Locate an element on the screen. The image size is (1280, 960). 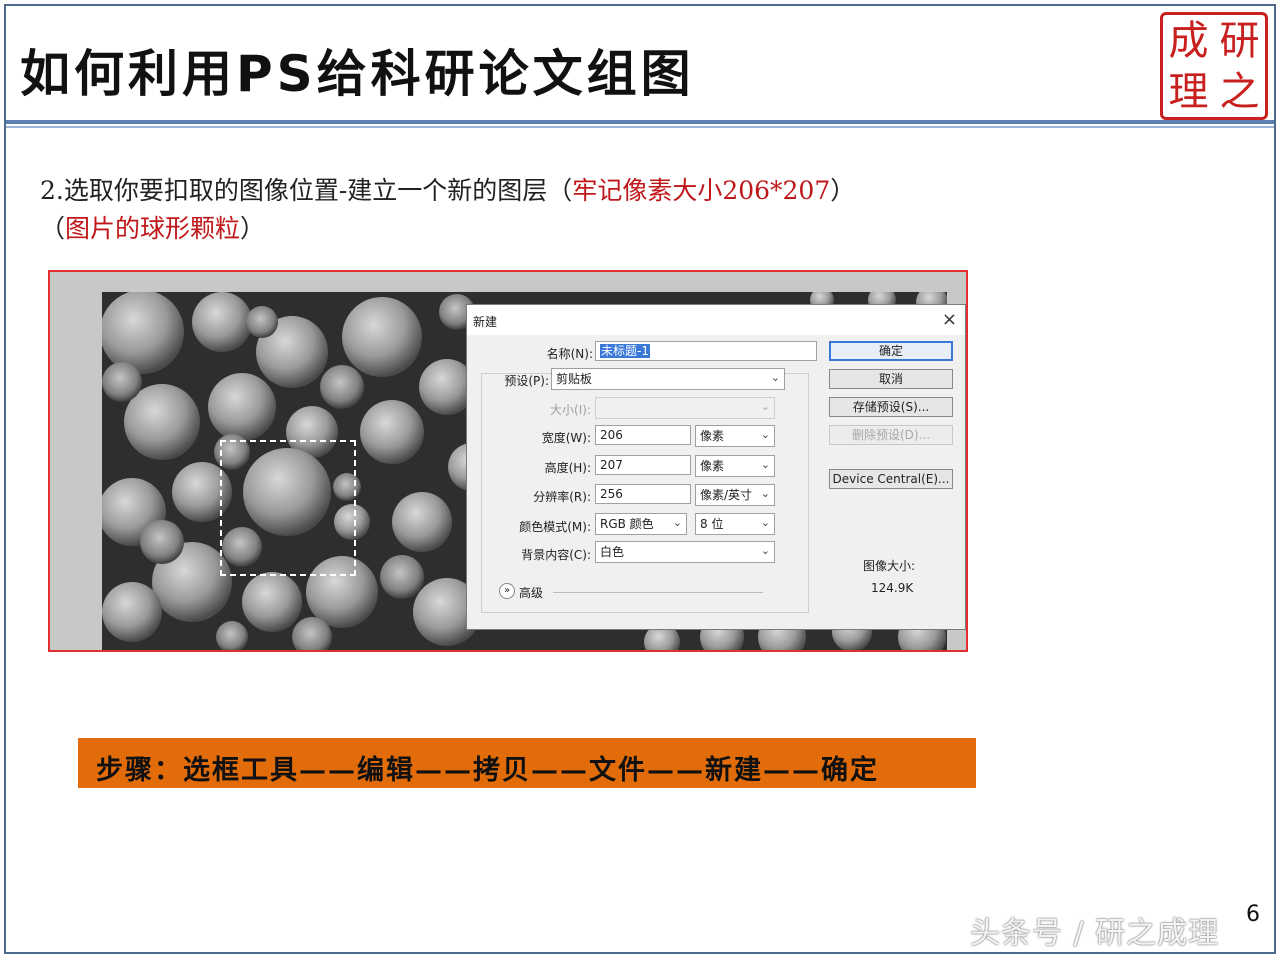
steps-text: 步骤：选框工具——编辑——拷贝——文件——新建——确定 is located at coordinates (487, 770).